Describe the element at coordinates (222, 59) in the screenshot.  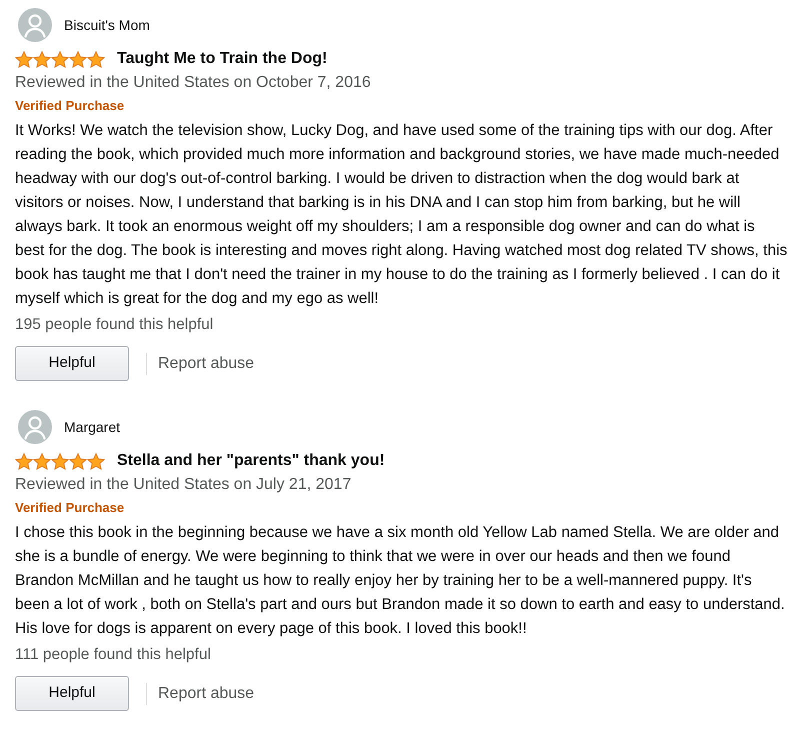
I see `review-title: Taught Me to Train the Dog!` at that location.